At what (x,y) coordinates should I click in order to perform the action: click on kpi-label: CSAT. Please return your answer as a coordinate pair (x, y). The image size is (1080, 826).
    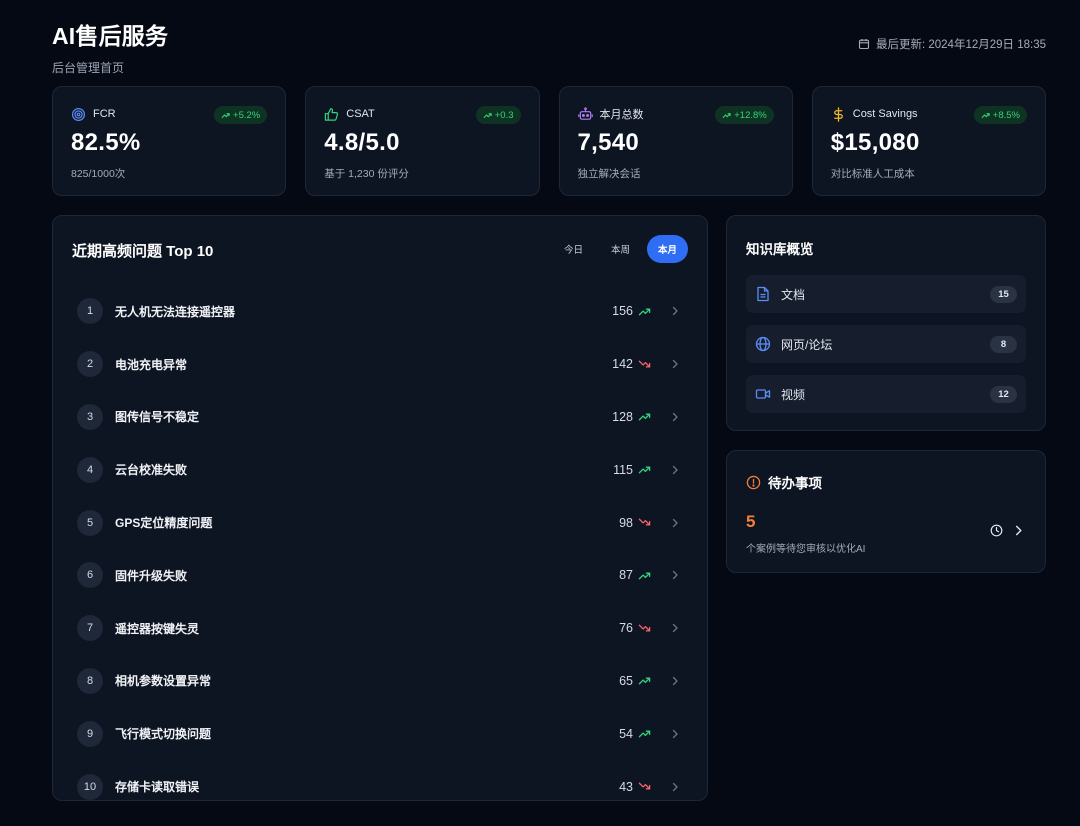
    Looking at the image, I should click on (360, 114).